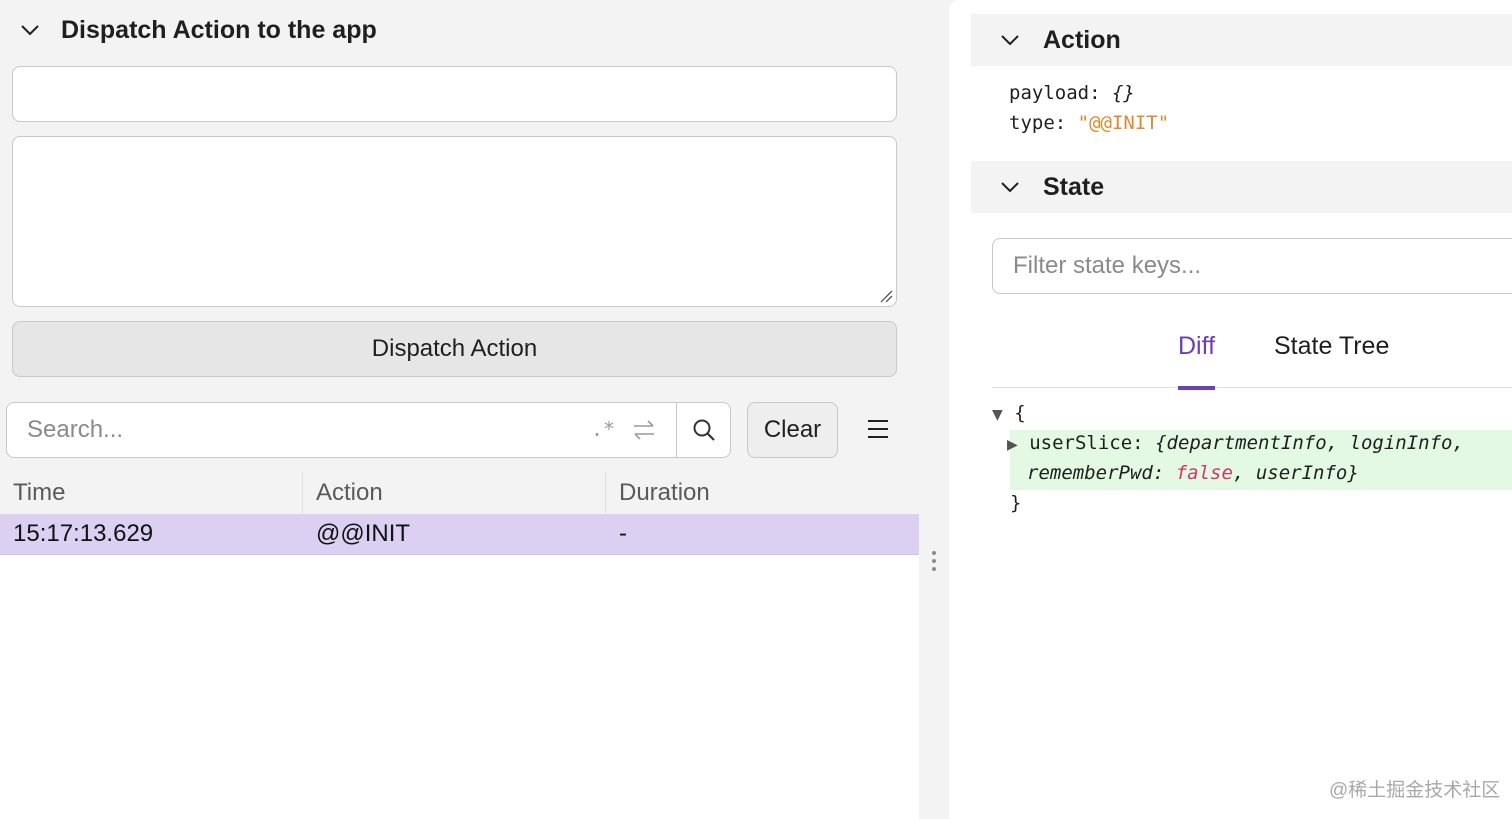 Image resolution: width=1512 pixels, height=819 pixels. Describe the element at coordinates (219, 29) in the screenshot. I see `dispatch-title: Dispatch Action to the app` at that location.